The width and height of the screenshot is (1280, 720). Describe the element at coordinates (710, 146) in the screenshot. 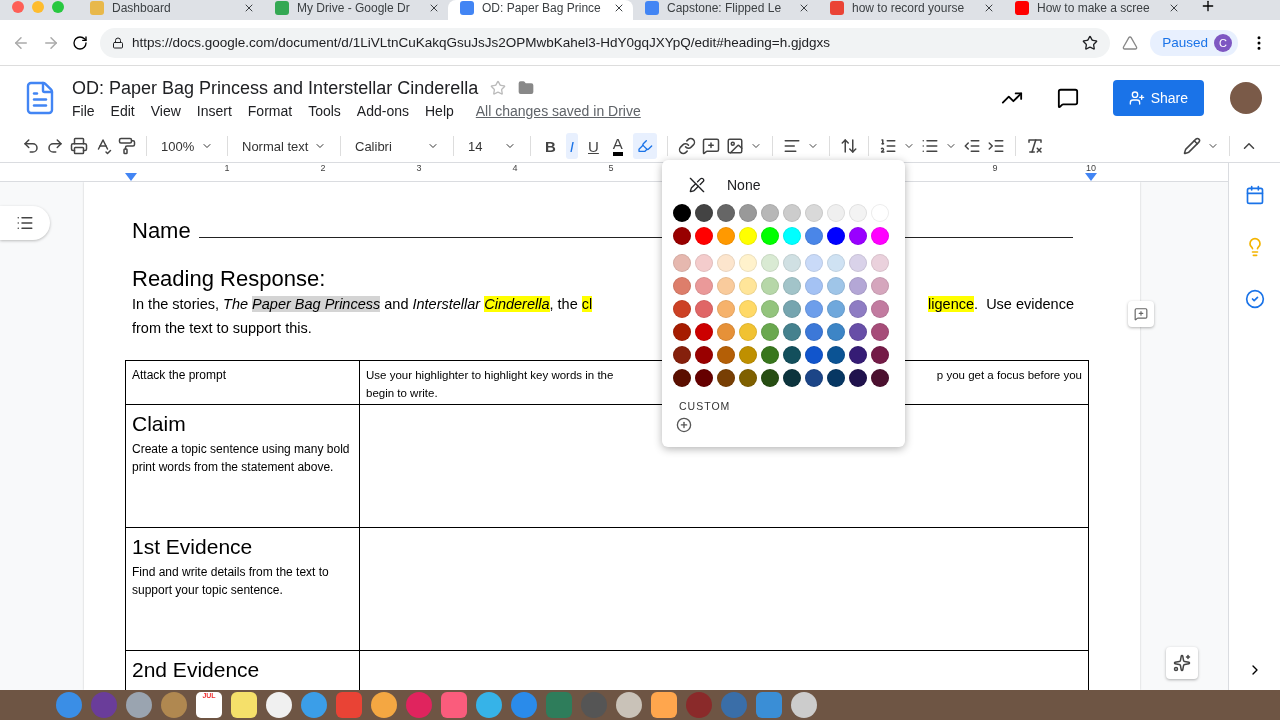

I see `add-comment-icon` at that location.